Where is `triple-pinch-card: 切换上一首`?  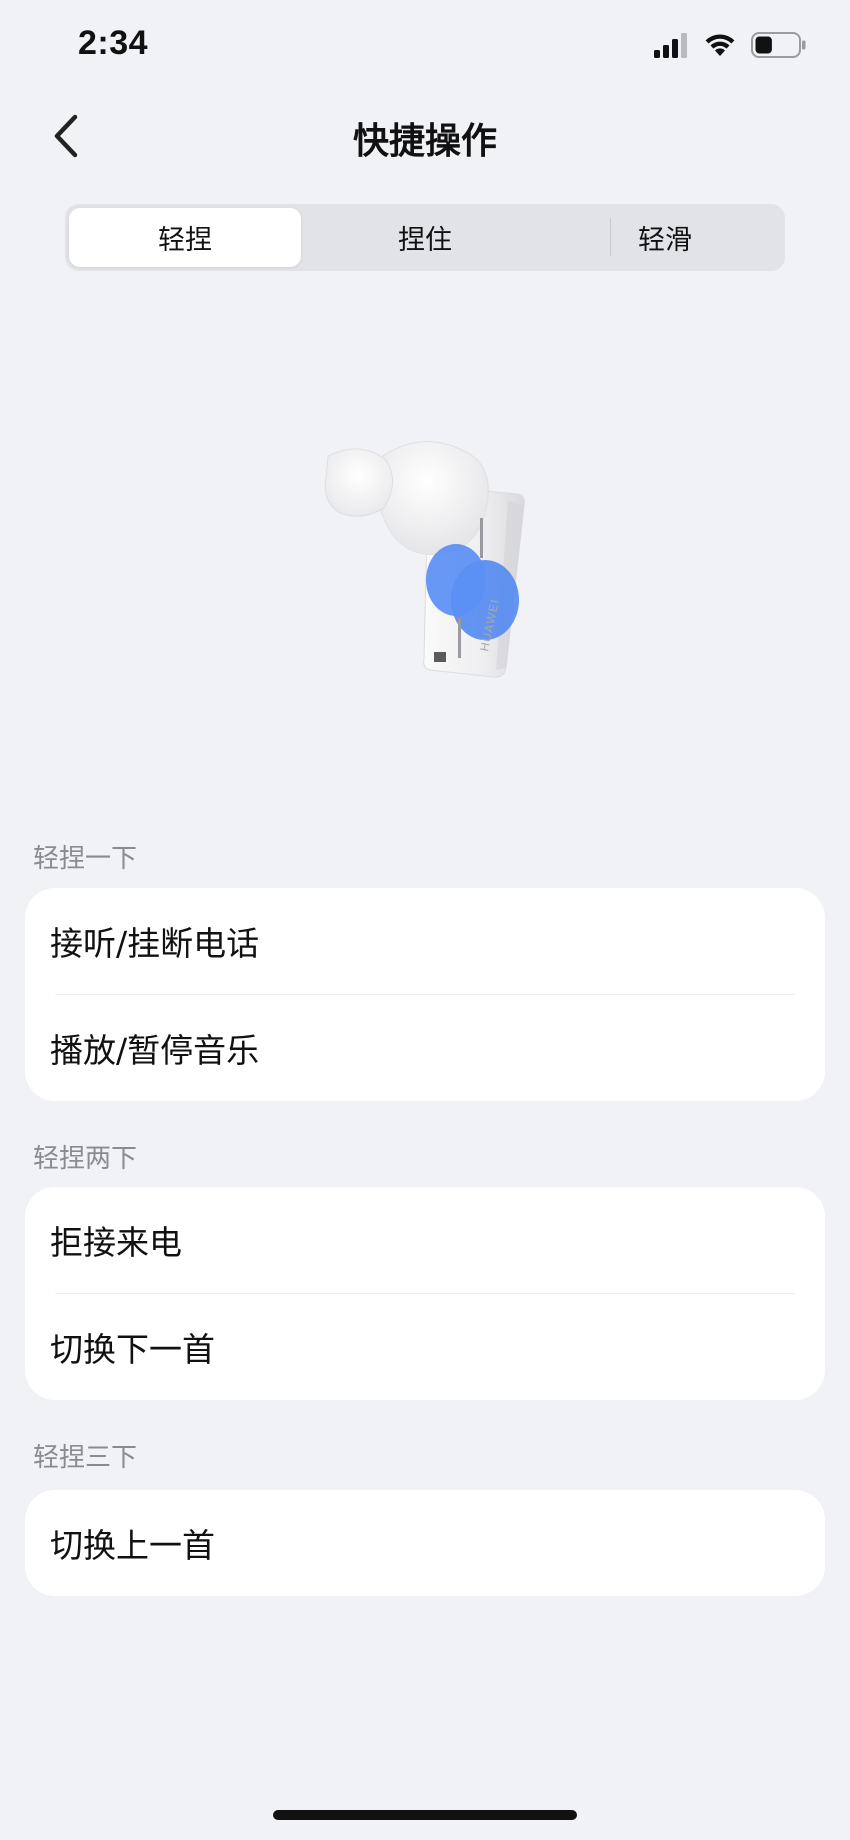 triple-pinch-card: 切换上一首 is located at coordinates (425, 1543).